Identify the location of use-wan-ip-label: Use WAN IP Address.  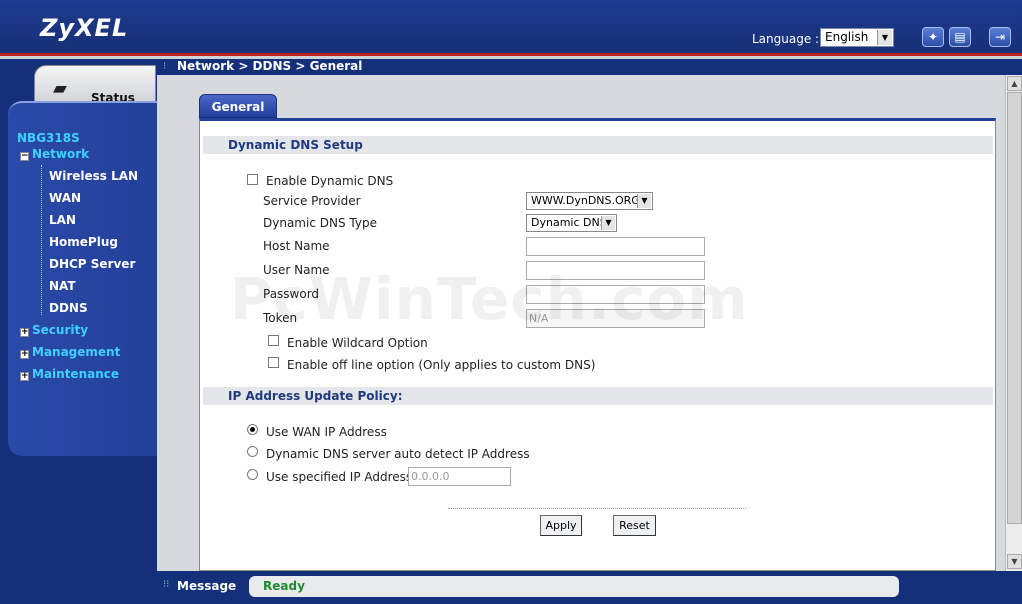
(326, 432).